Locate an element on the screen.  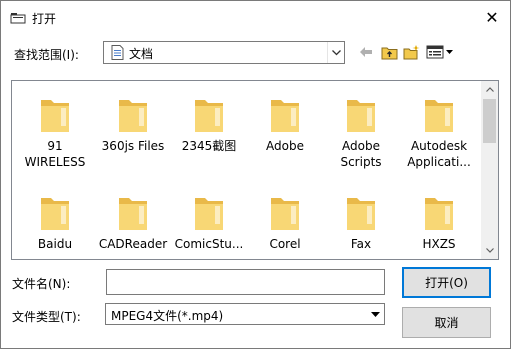
file-type-dropdown: MPEG4文件(*.mp4) is located at coordinates (245, 314).